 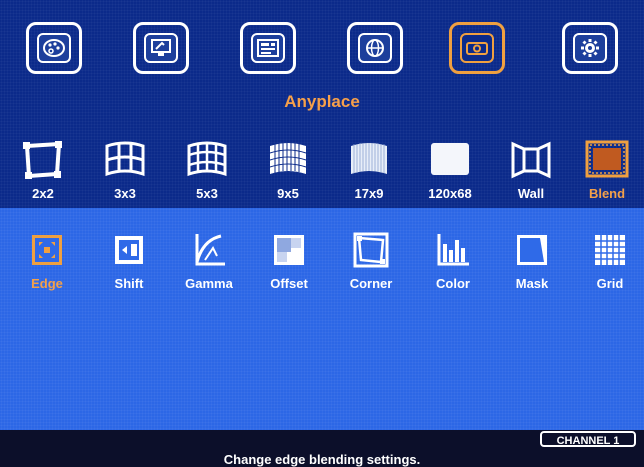 What do you see at coordinates (453, 250) in the screenshot?
I see `color-bars-icon` at bounding box center [453, 250].